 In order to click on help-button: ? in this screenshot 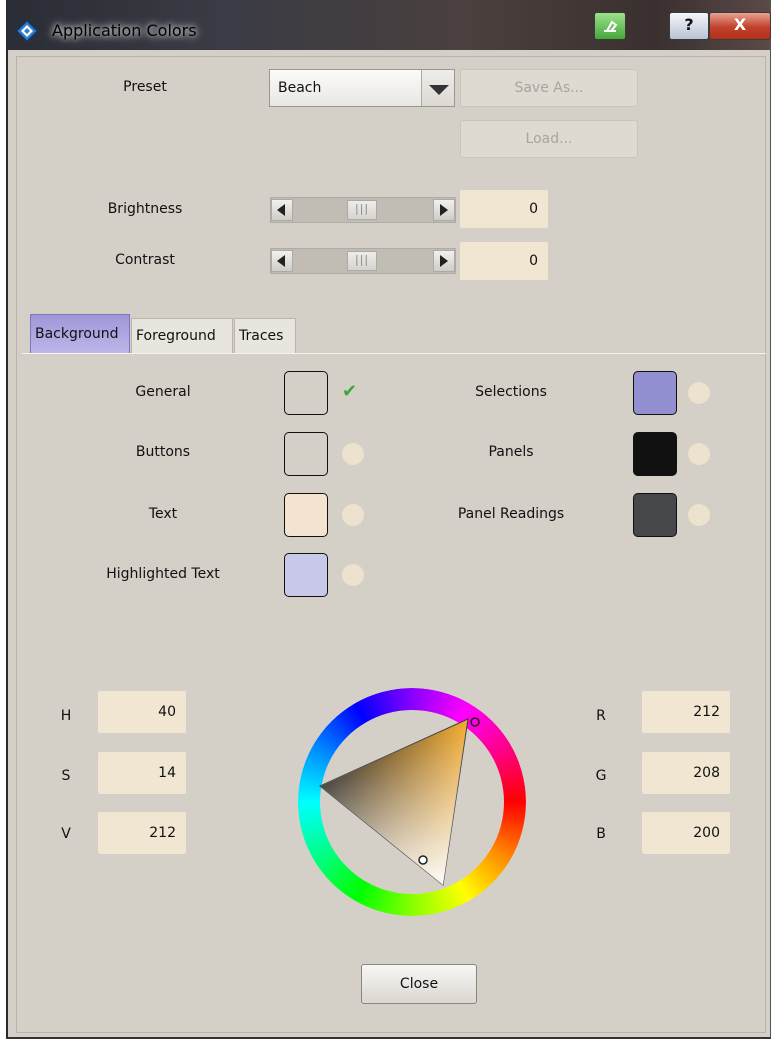, I will do `click(689, 26)`.